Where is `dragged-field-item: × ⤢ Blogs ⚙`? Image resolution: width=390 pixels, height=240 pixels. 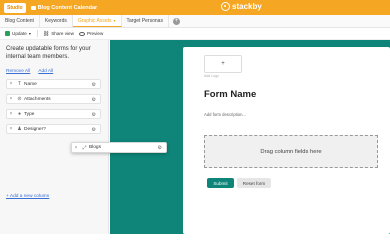
dragged-field-item: × ⤢ Blogs ⚙ is located at coordinates (119, 147).